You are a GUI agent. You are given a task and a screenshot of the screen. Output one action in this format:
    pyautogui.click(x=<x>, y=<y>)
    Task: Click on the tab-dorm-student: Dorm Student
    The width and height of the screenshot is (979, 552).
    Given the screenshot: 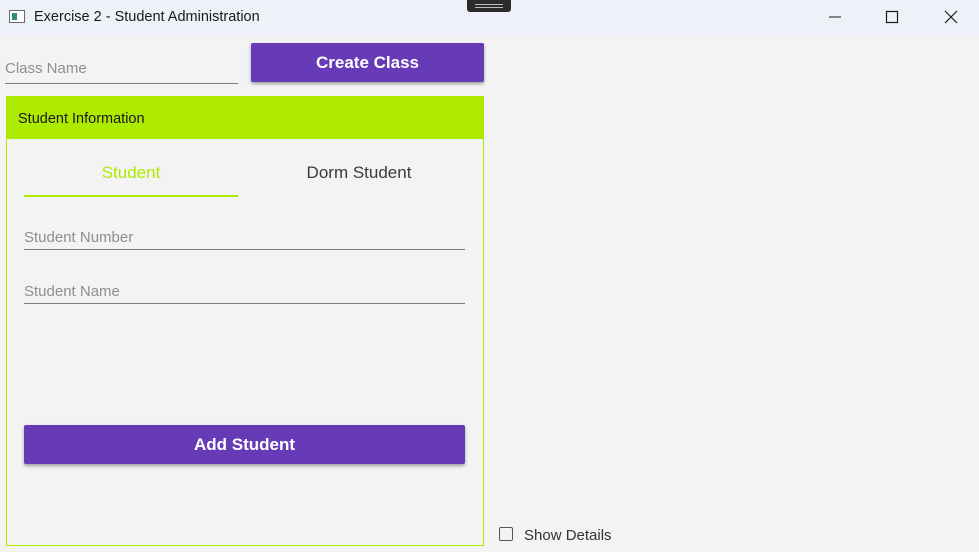 What is the action you would take?
    pyautogui.click(x=359, y=179)
    